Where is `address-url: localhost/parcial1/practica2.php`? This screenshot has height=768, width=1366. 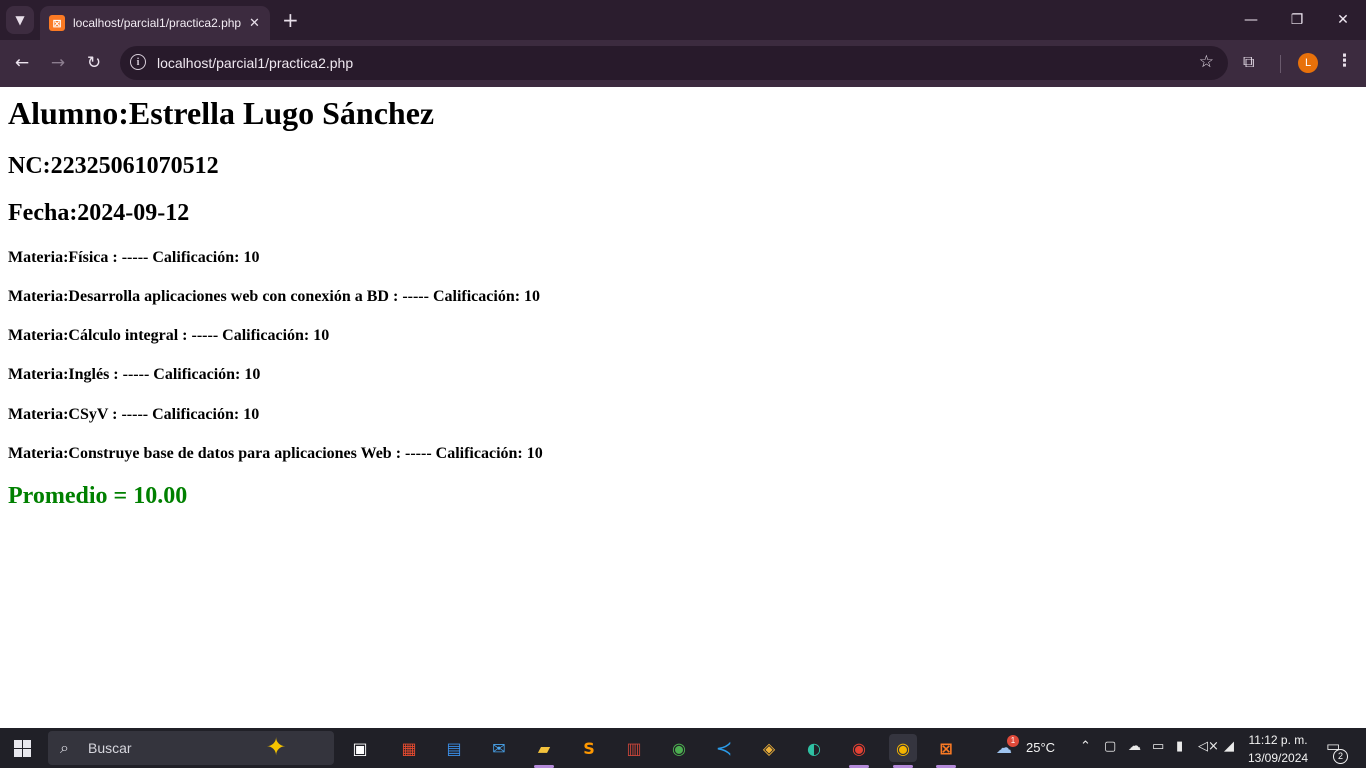
address-url: localhost/parcial1/practica2.php is located at coordinates (255, 63).